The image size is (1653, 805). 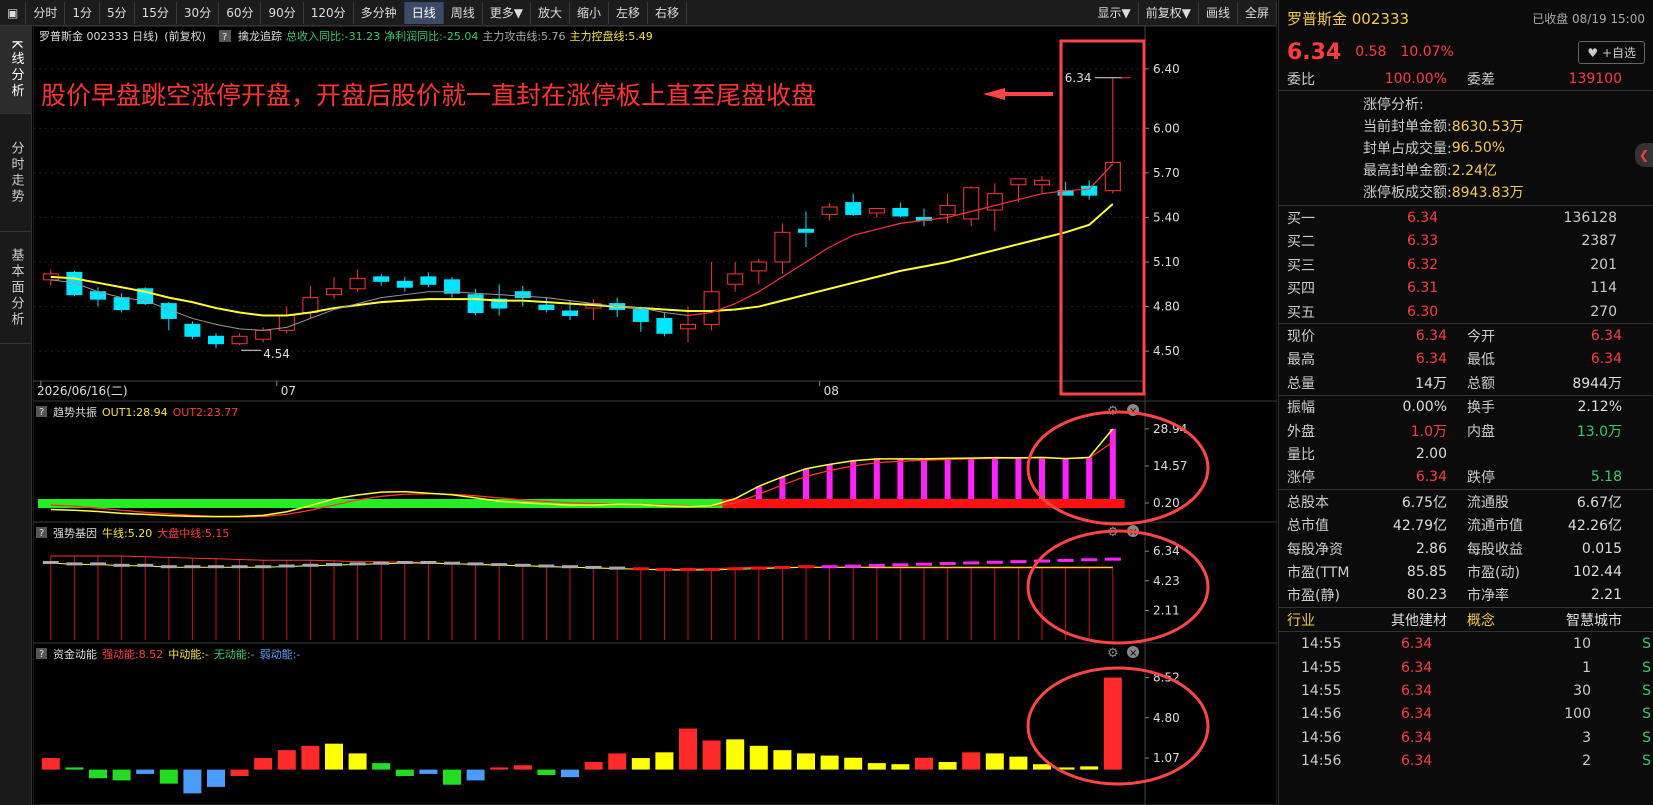 What do you see at coordinates (1434, 149) in the screenshot?
I see `zt-row: 封单占成交量: 96.50%` at bounding box center [1434, 149].